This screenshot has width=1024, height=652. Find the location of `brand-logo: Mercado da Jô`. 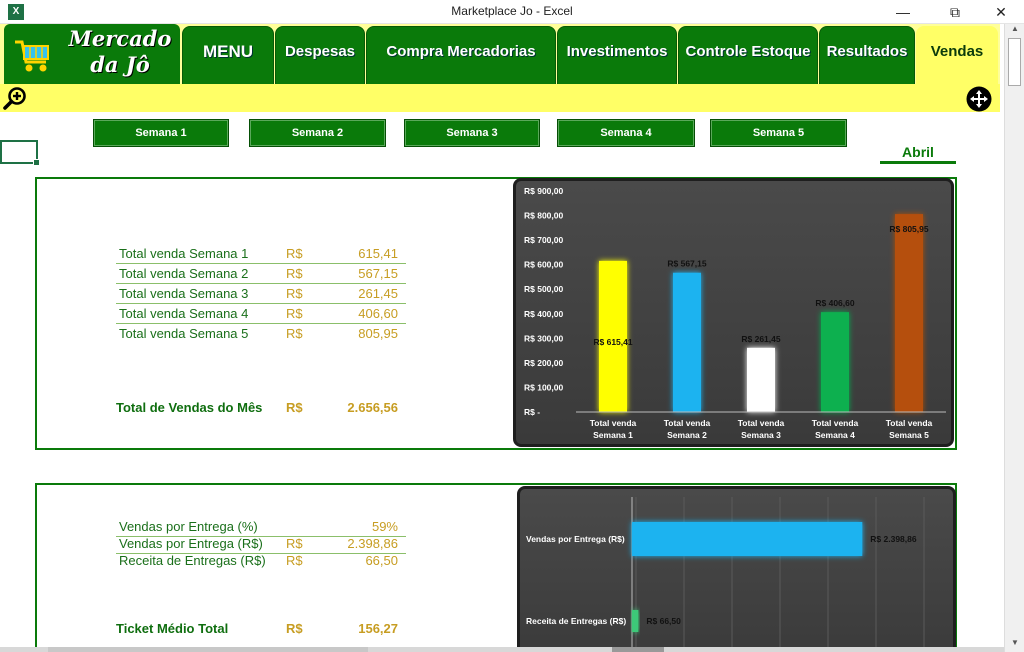

brand-logo: Mercado da Jô is located at coordinates (92, 54).